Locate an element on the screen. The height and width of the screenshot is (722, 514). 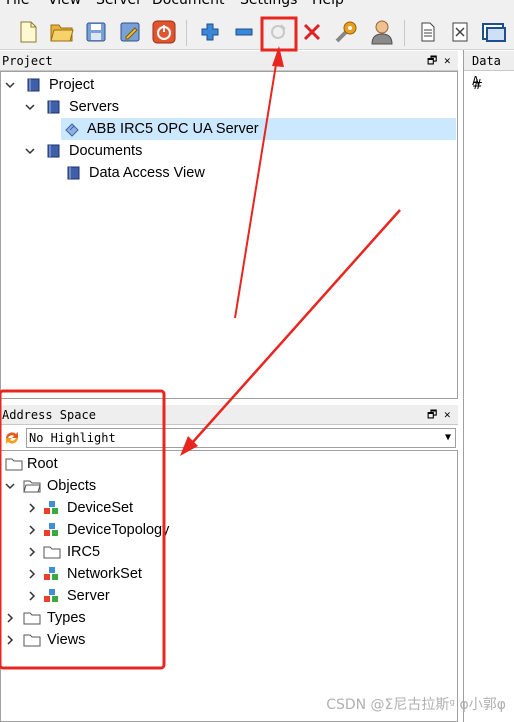
tree-label: Data Access View is located at coordinates (147, 173).